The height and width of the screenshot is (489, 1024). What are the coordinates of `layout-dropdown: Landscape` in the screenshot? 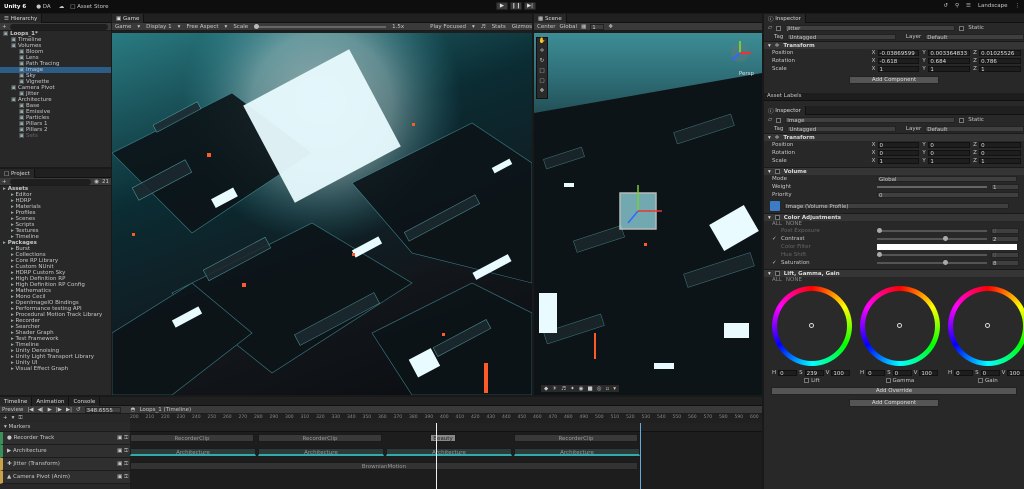 It's located at (993, 6).